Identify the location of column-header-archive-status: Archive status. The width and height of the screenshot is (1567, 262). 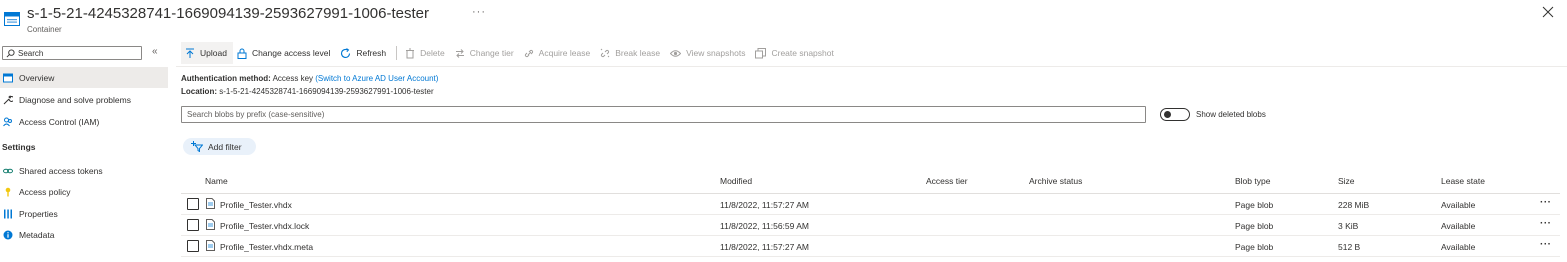
(1055, 181).